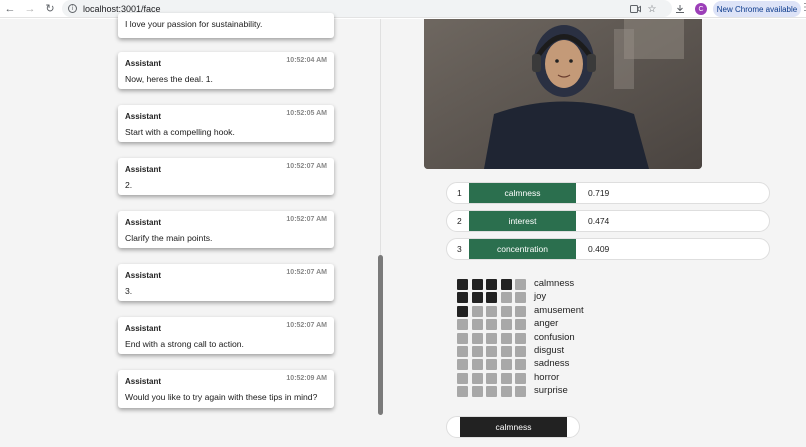  What do you see at coordinates (306, 60) in the screenshot?
I see `message-time: 10:52:04 AM` at bounding box center [306, 60].